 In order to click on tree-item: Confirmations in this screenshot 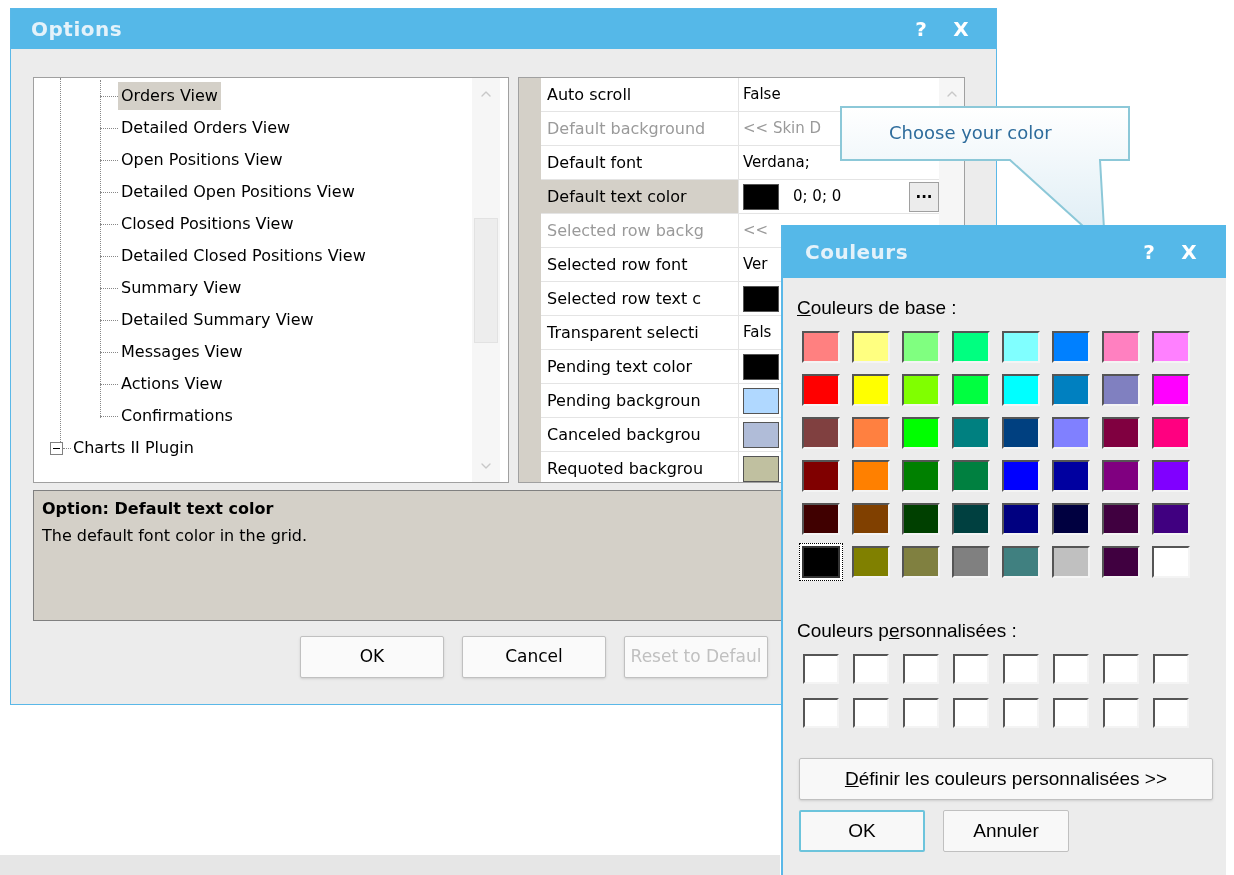, I will do `click(177, 416)`.